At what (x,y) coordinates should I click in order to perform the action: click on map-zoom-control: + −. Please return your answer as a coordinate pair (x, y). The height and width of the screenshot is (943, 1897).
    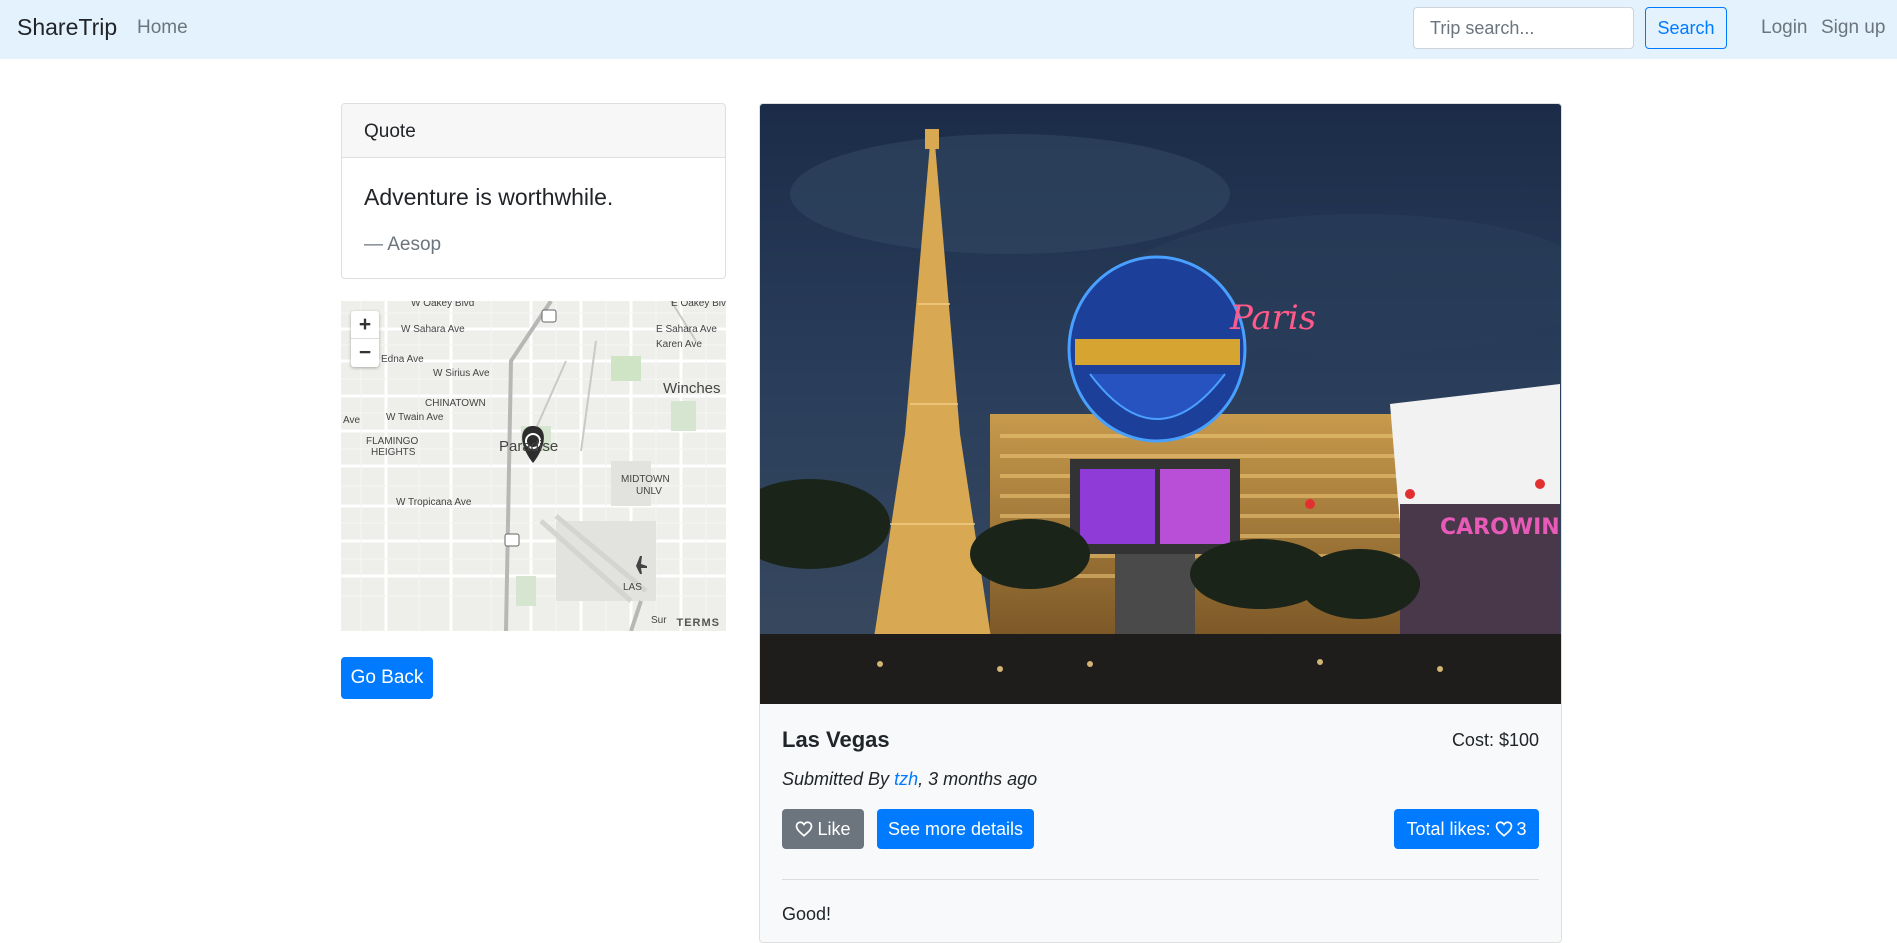
    Looking at the image, I should click on (365, 339).